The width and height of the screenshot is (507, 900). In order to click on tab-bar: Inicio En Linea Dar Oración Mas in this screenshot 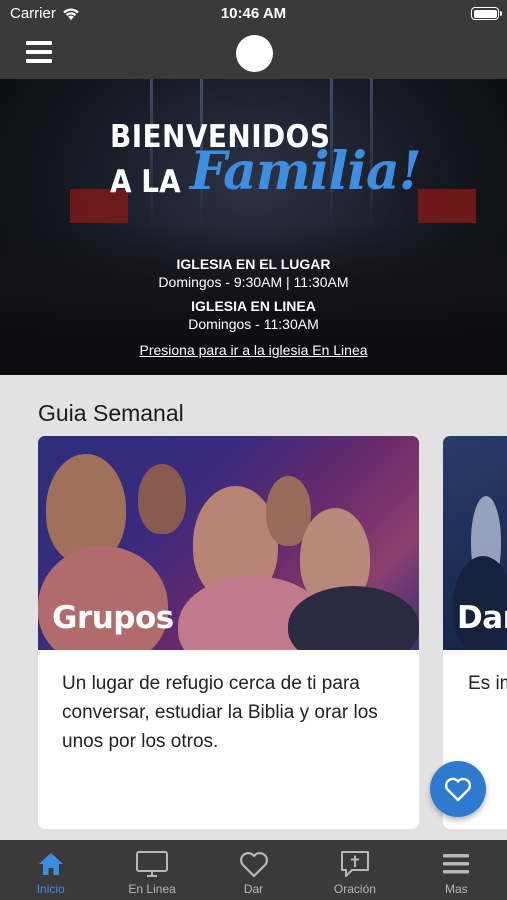, I will do `click(253, 870)`.